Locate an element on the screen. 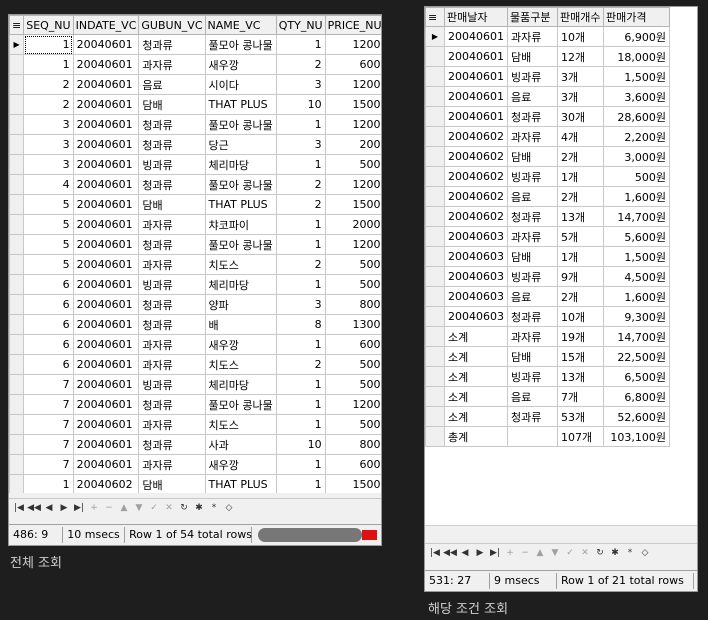 This screenshot has width=708, height=620. table-row: 20040603 담배 1개 1,500원 is located at coordinates (547, 256).